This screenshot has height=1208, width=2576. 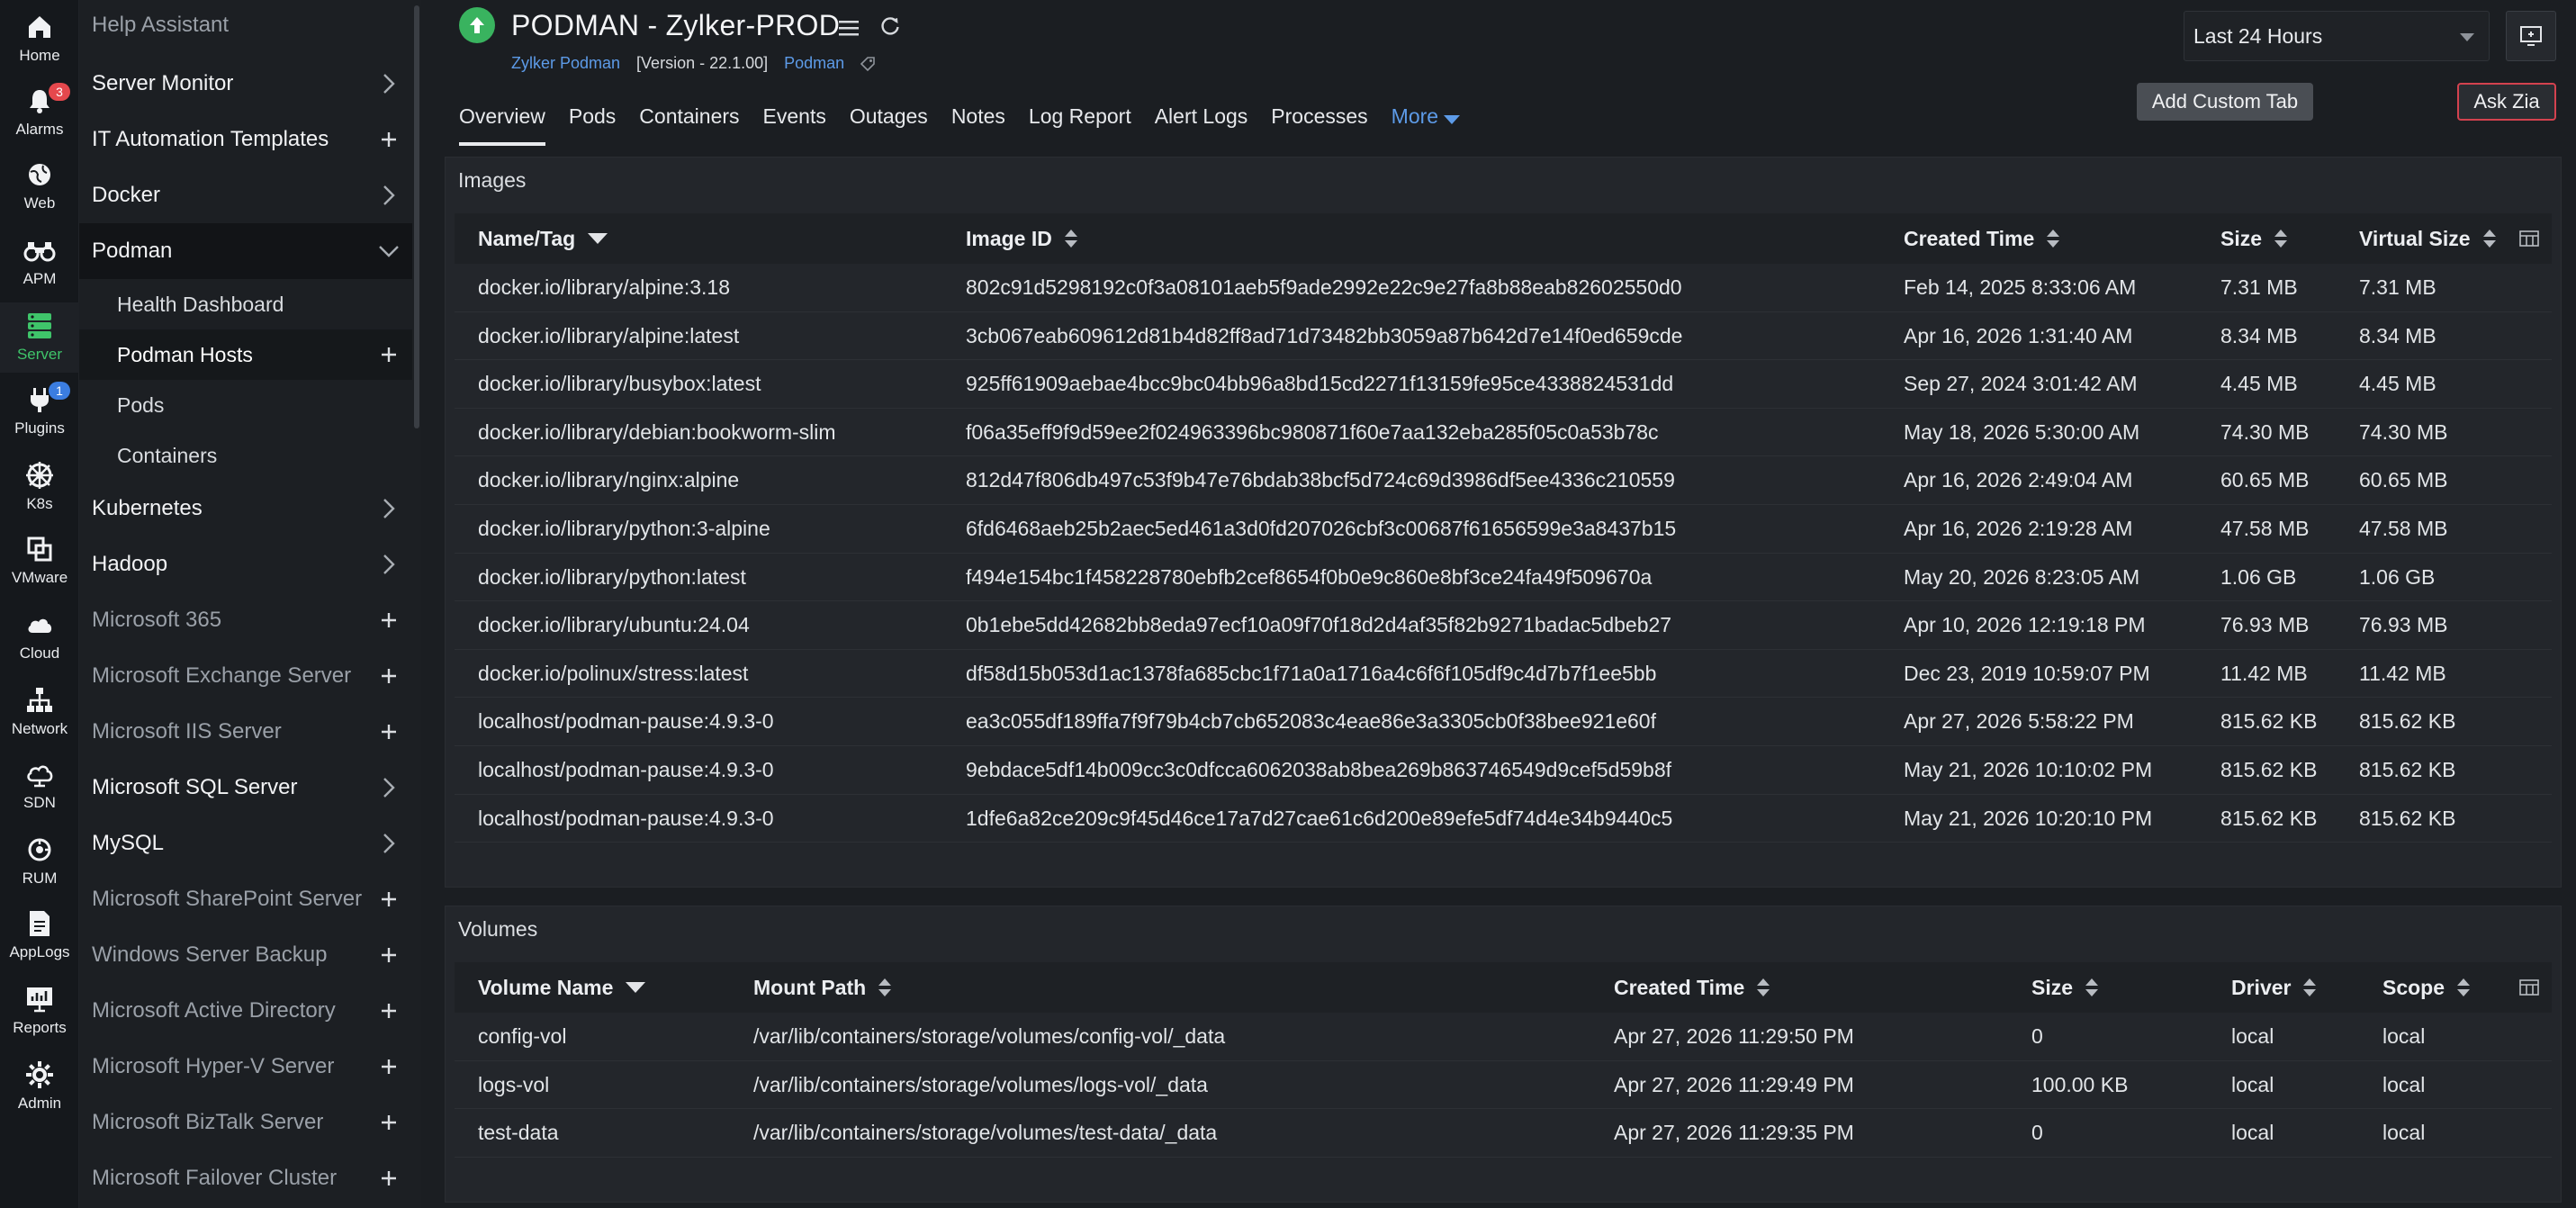 What do you see at coordinates (245, 455) in the screenshot?
I see `sidebar-item-containers: Containers` at bounding box center [245, 455].